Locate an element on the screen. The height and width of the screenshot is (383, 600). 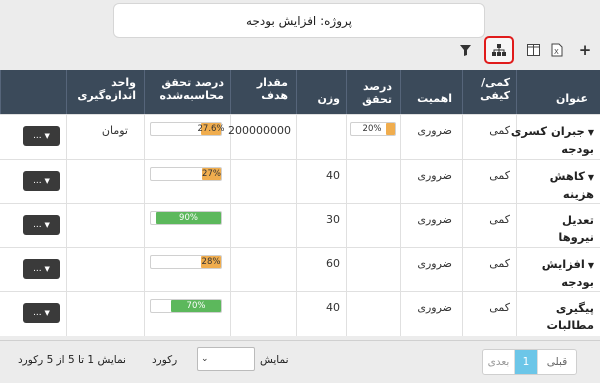
table-row: تعدیل نیروها کمی ضروری 30 90%... ▼ is located at coordinates (300, 225).